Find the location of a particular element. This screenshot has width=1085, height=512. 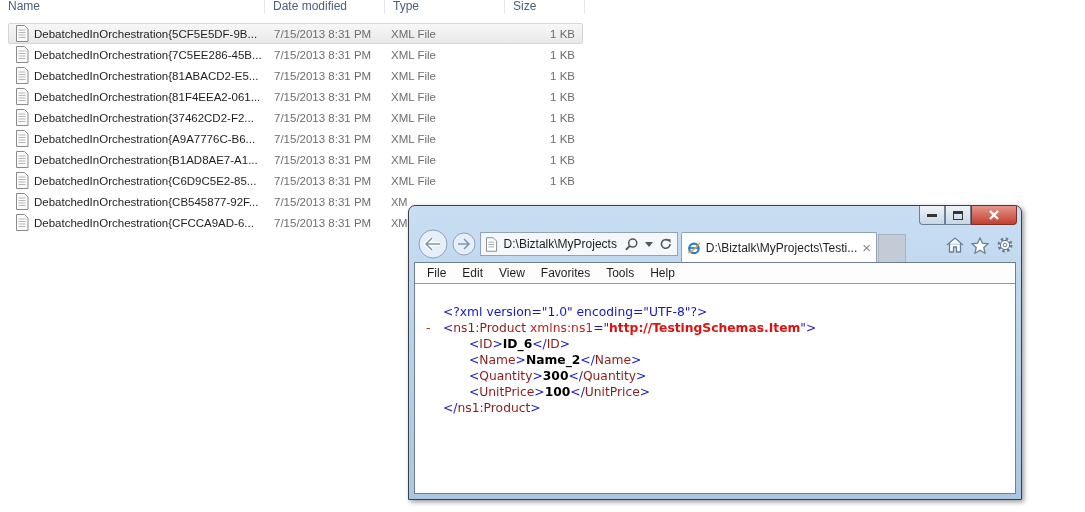

file-row: DebatchedInOrchestration{C6D9C5E2-85... 7/15/2013 8:31 PM XML File 1 KB is located at coordinates (295, 180).